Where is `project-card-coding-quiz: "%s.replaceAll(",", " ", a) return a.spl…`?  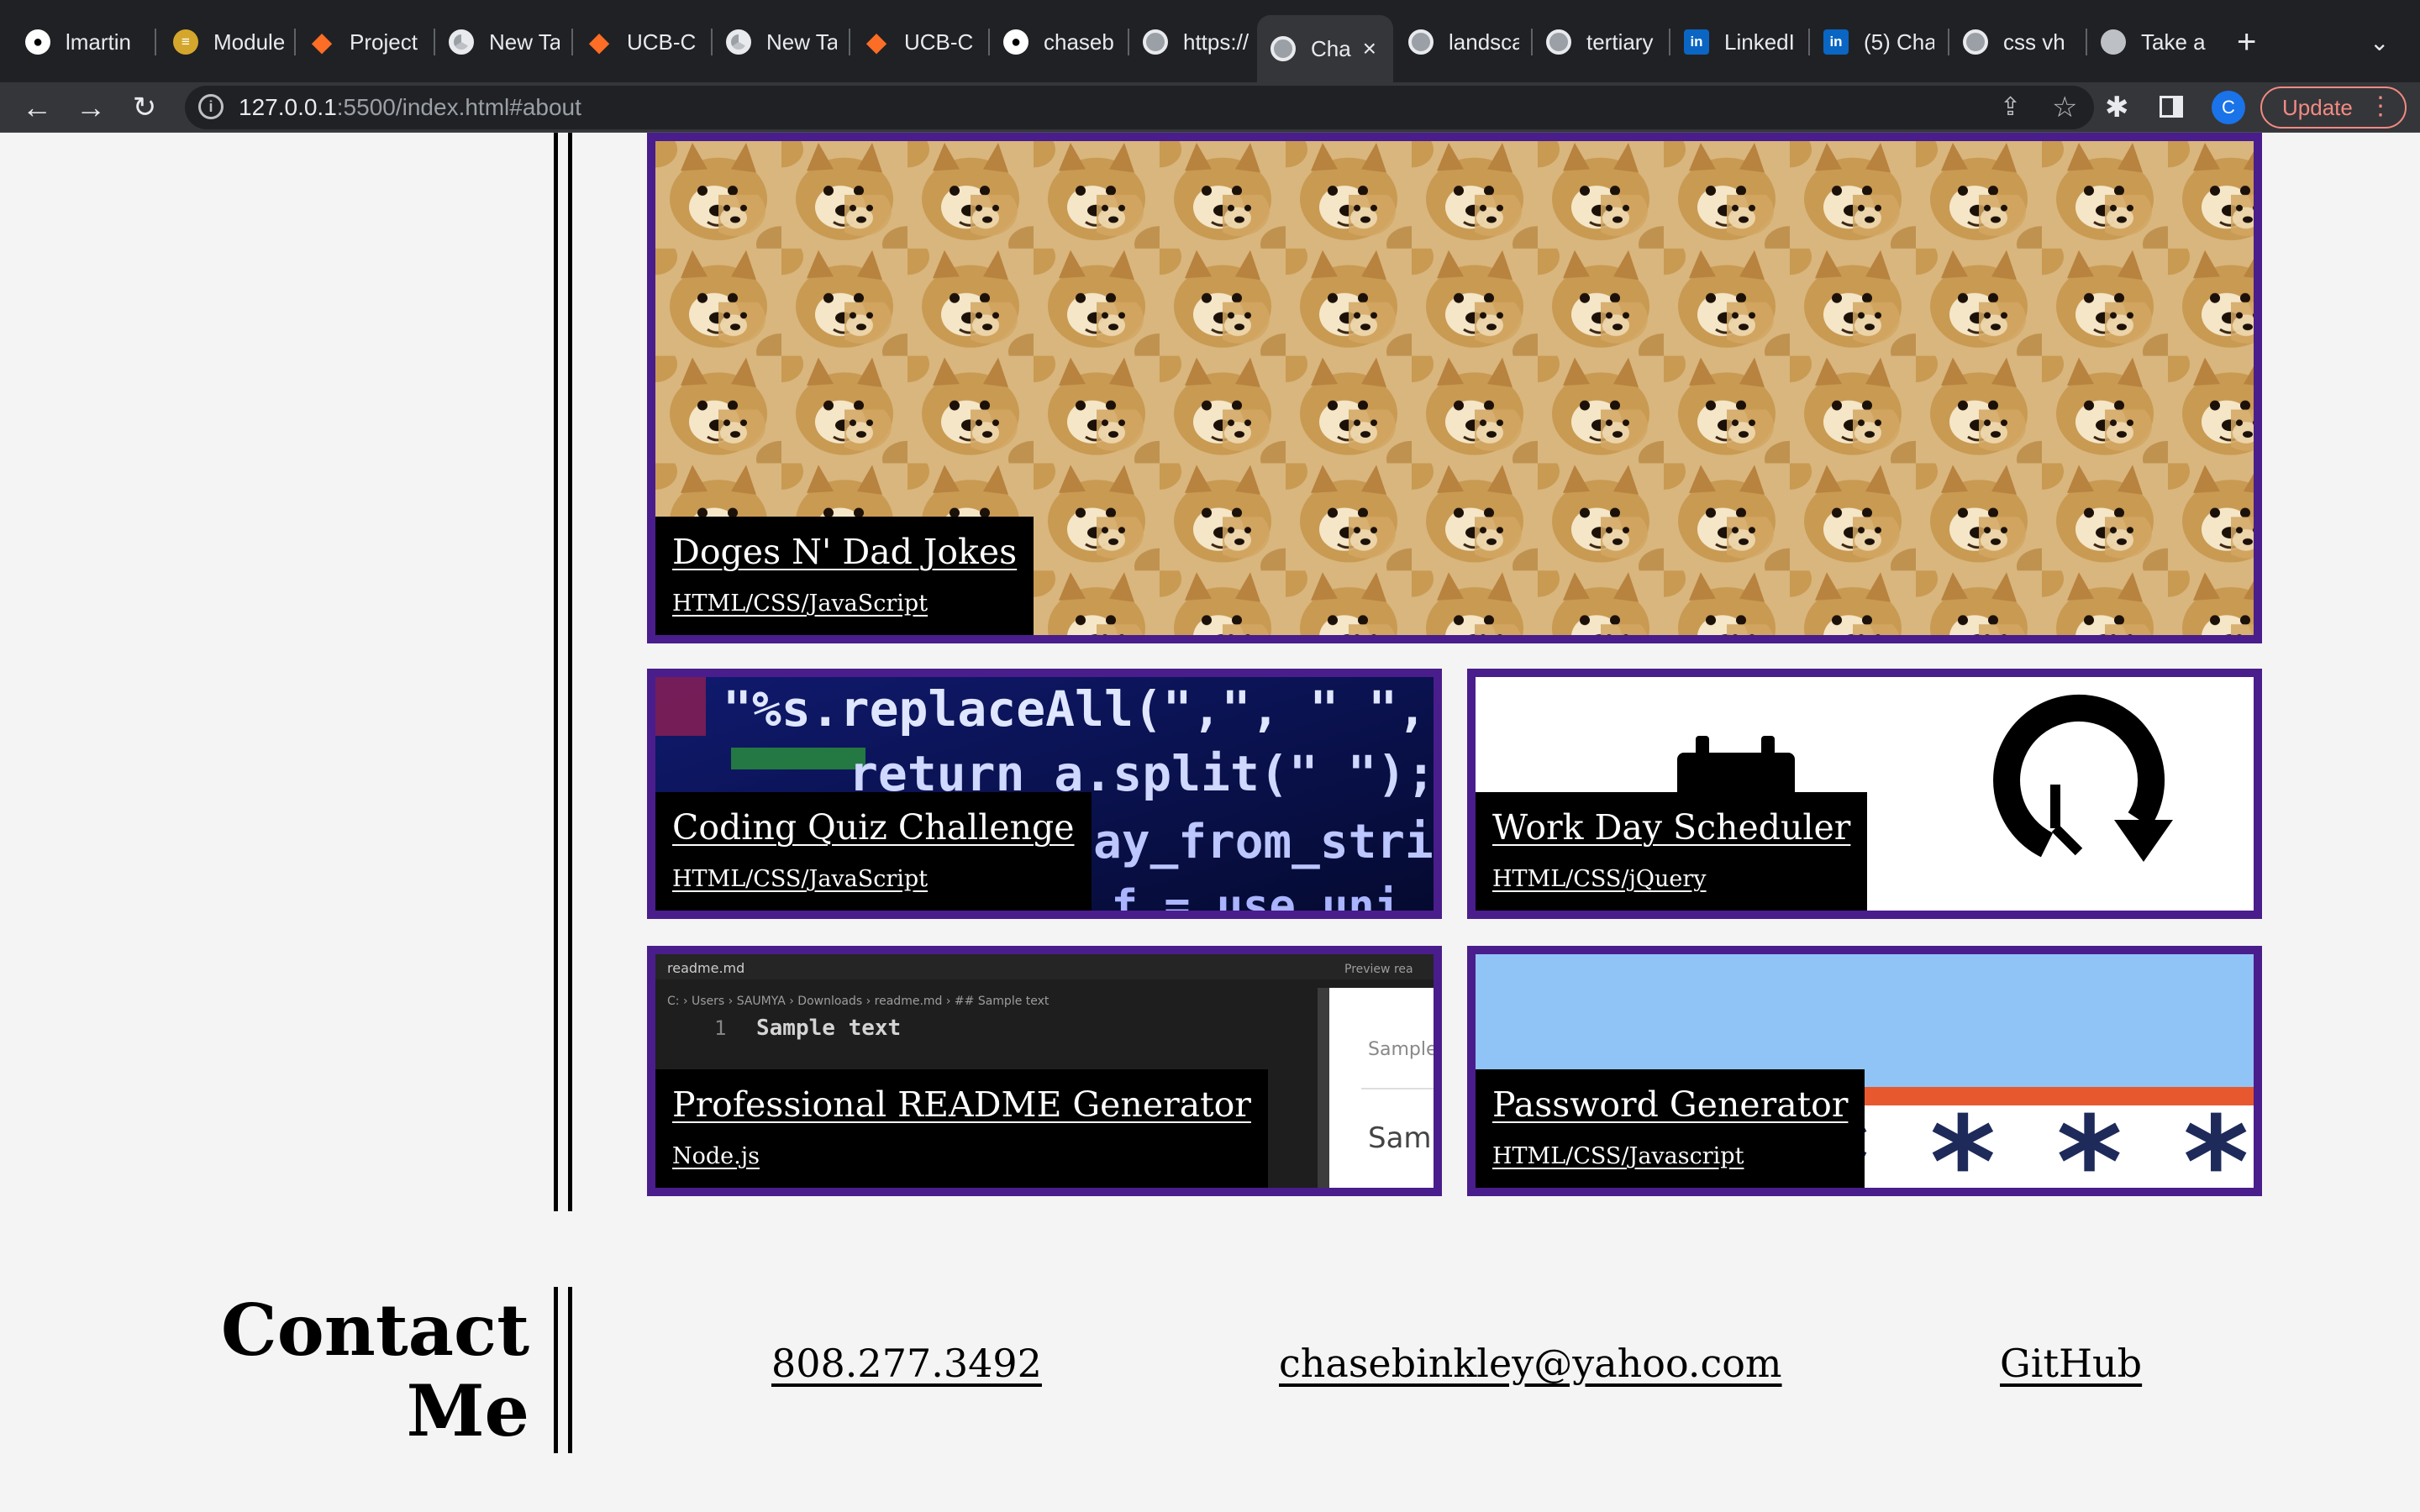
project-card-coding-quiz: "%s.replaceAll(",", " ", a) return a.spl… is located at coordinates (1044, 794).